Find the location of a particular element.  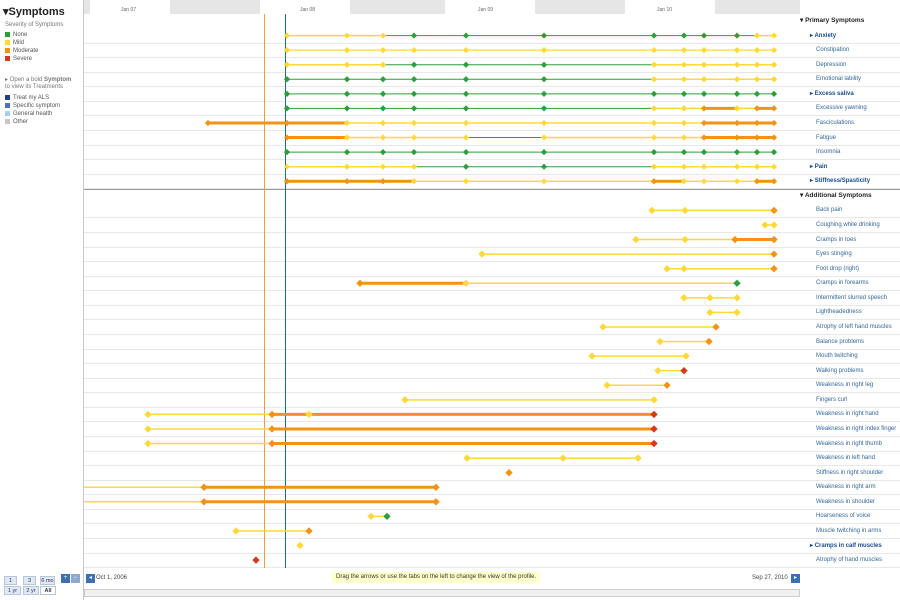

zoom-1yr-button: 1 yr is located at coordinates (12, 590).